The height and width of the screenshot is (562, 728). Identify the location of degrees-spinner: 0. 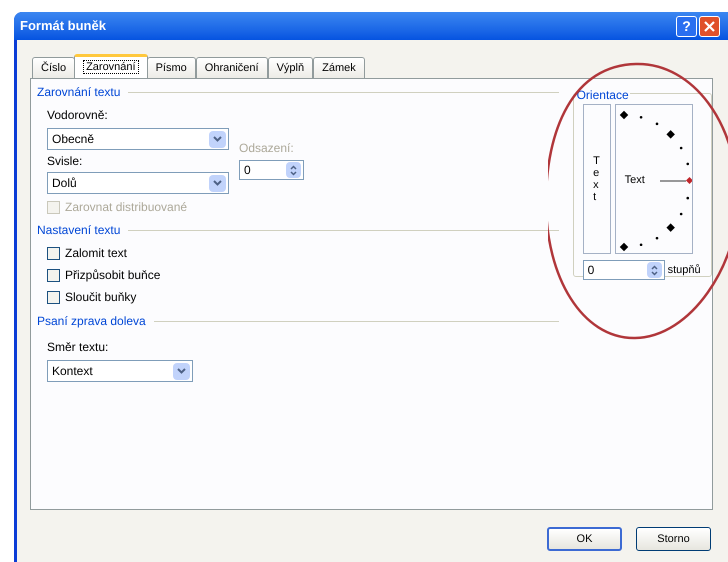
(623, 270).